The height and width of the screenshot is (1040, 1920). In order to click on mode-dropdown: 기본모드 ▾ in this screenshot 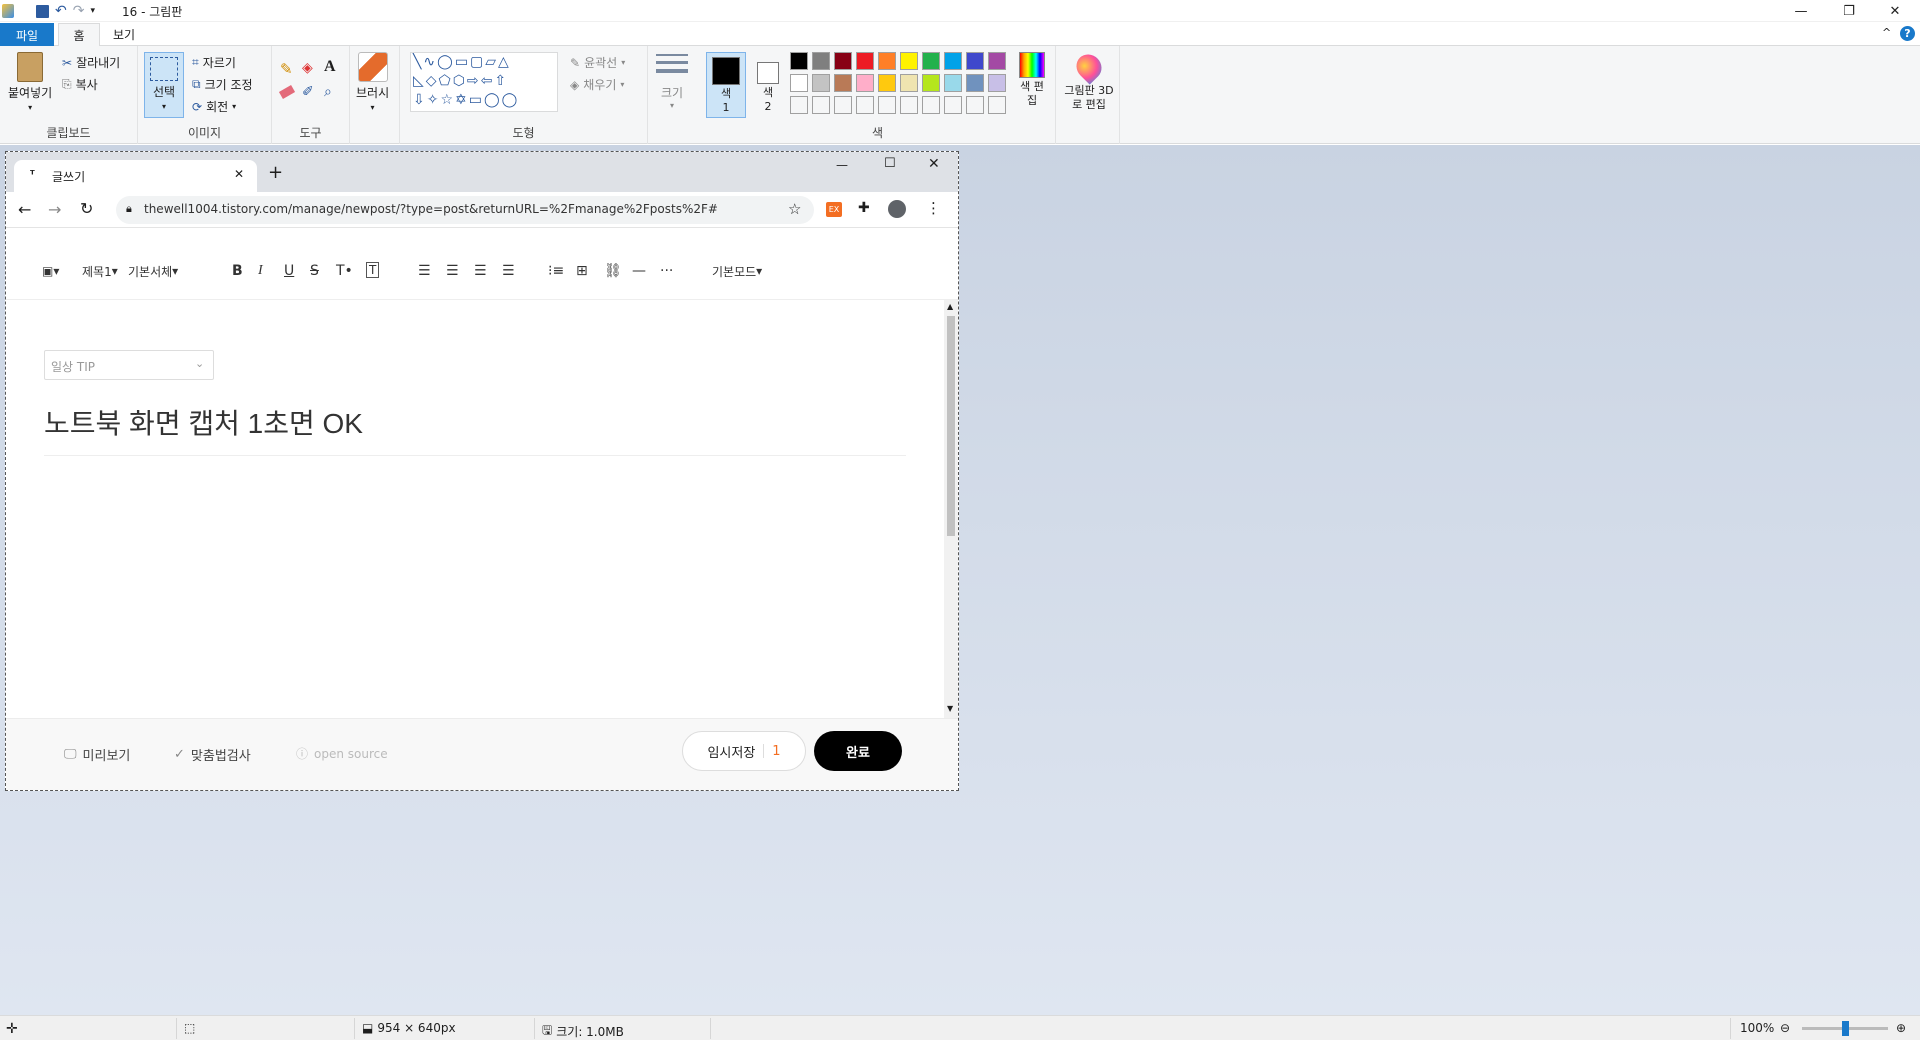, I will do `click(737, 271)`.